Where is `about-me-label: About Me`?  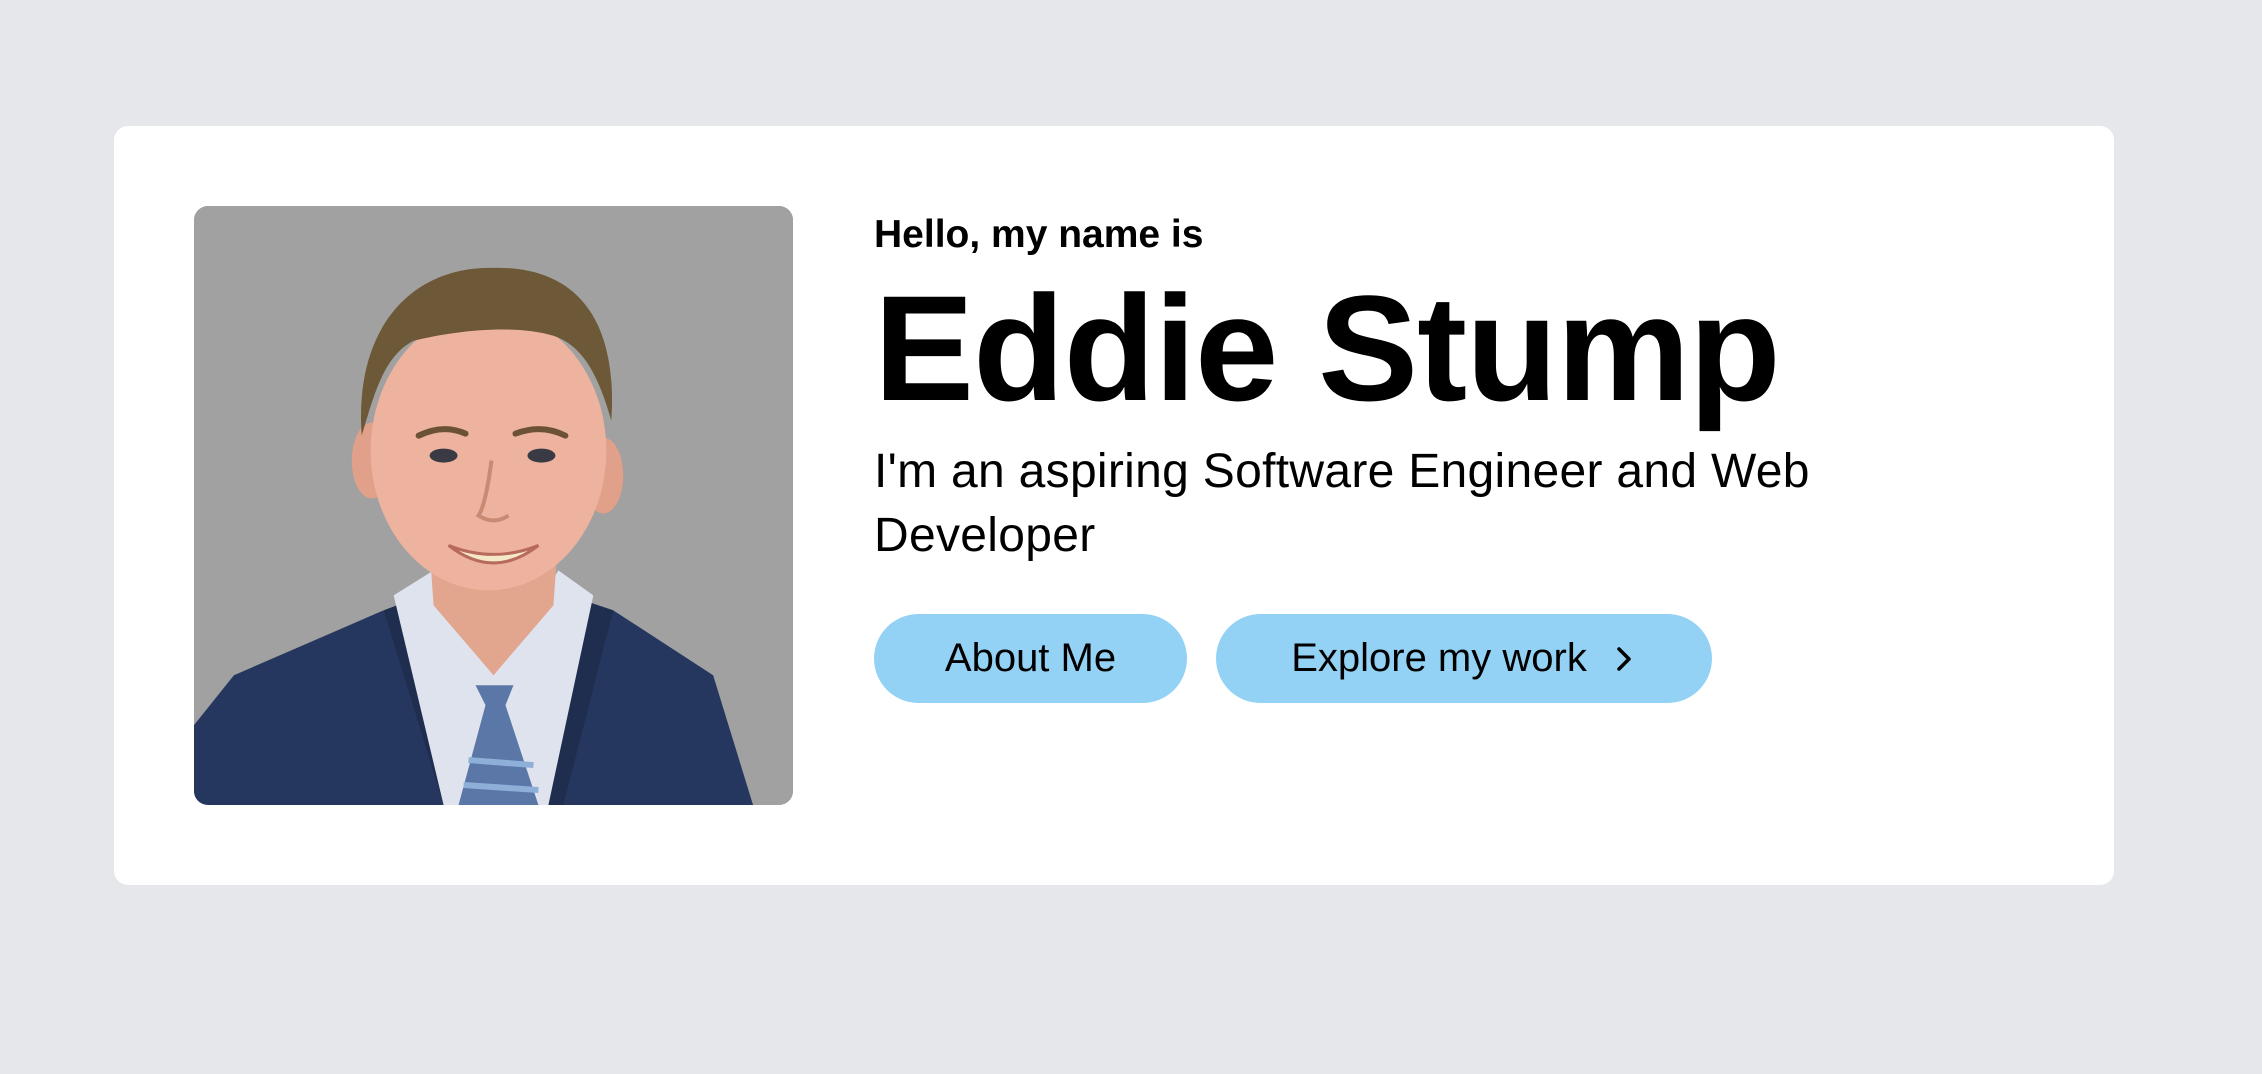 about-me-label: About Me is located at coordinates (1030, 658).